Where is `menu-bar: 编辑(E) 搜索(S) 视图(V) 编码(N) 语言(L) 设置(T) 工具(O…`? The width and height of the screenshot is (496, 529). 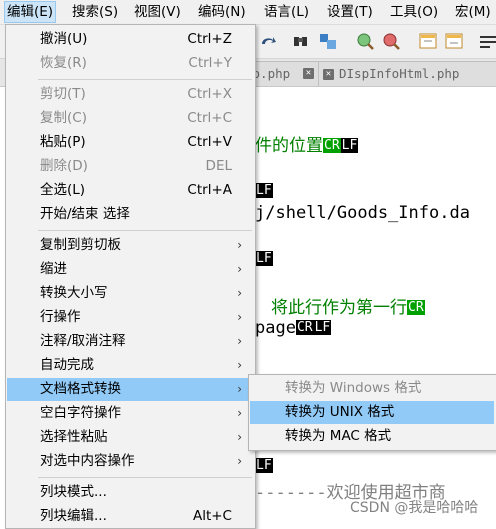
menu-bar: 编辑(E) 搜索(S) 视图(V) 编码(N) 语言(L) 设置(T) 工具(O… is located at coordinates (248, 12).